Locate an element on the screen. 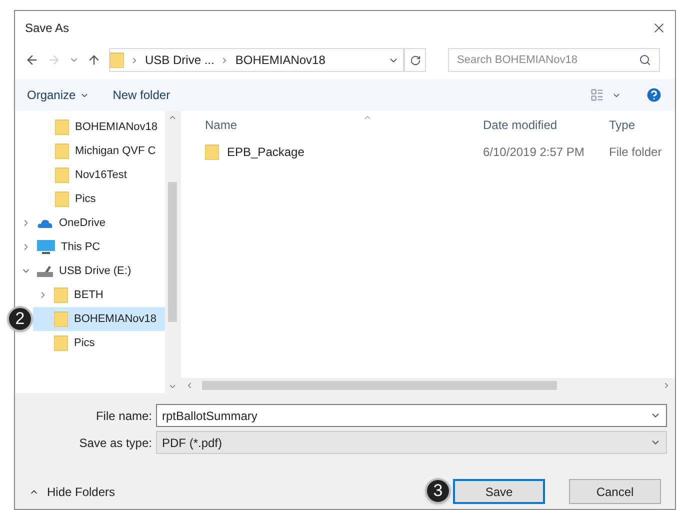 The image size is (690, 510). date-cell-text: 6/10/2019 2:57 PM is located at coordinates (534, 152).